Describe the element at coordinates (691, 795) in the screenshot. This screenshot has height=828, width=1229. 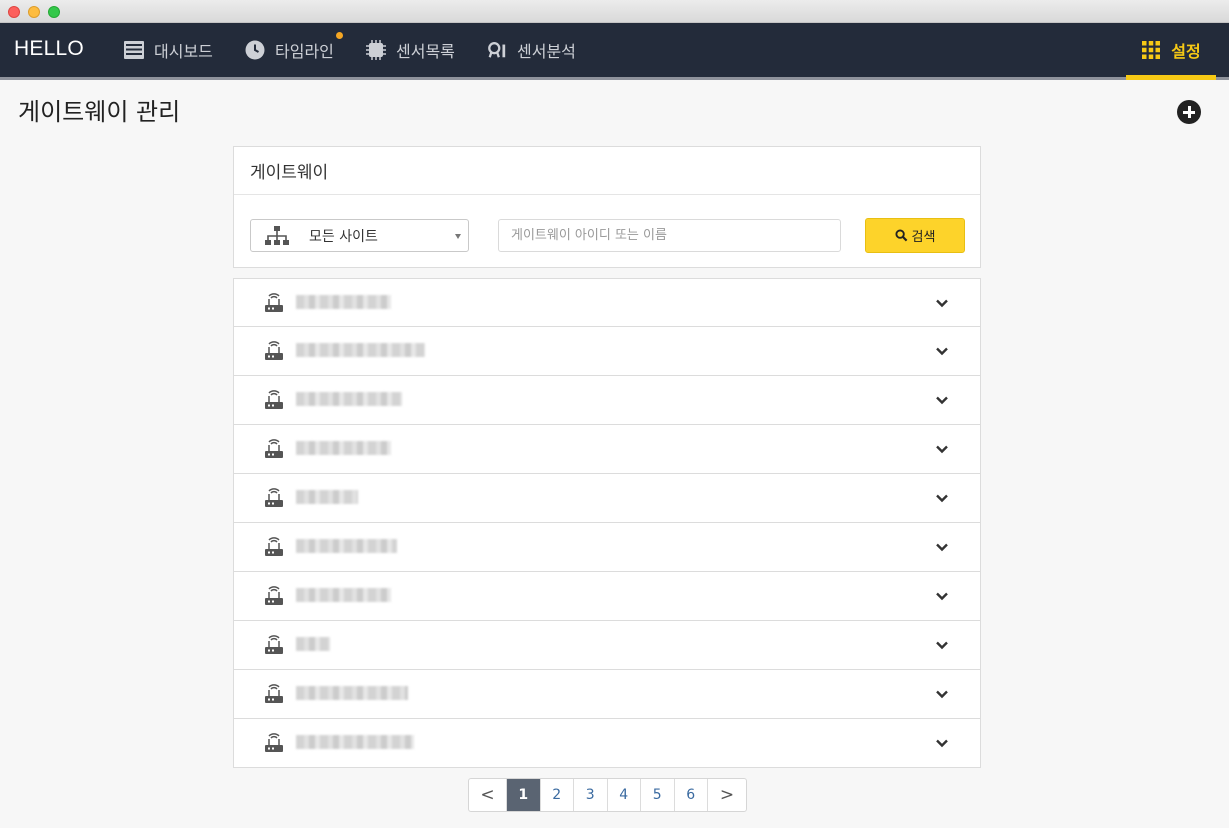
I see `pagination-page-6: 6` at that location.